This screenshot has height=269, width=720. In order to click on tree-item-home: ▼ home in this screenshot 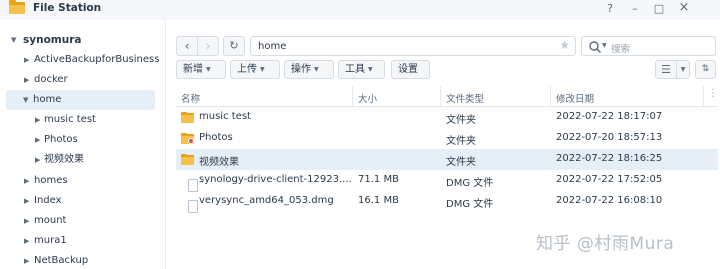, I will do `click(80, 100)`.